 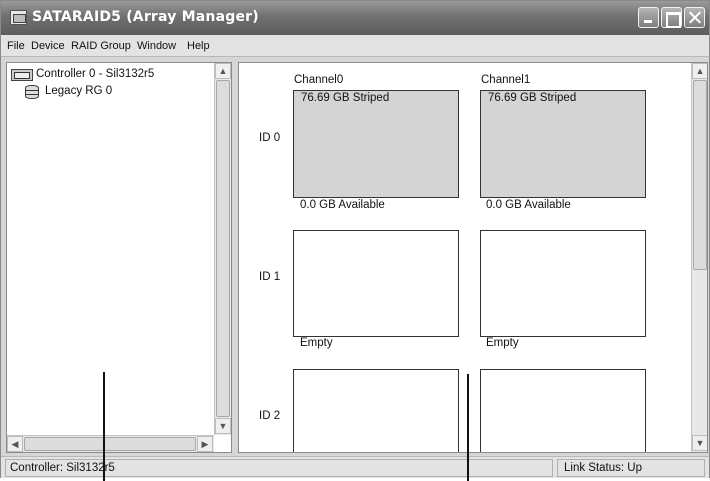 What do you see at coordinates (563, 410) in the screenshot?
I see `drive-slot-ch1-id2` at bounding box center [563, 410].